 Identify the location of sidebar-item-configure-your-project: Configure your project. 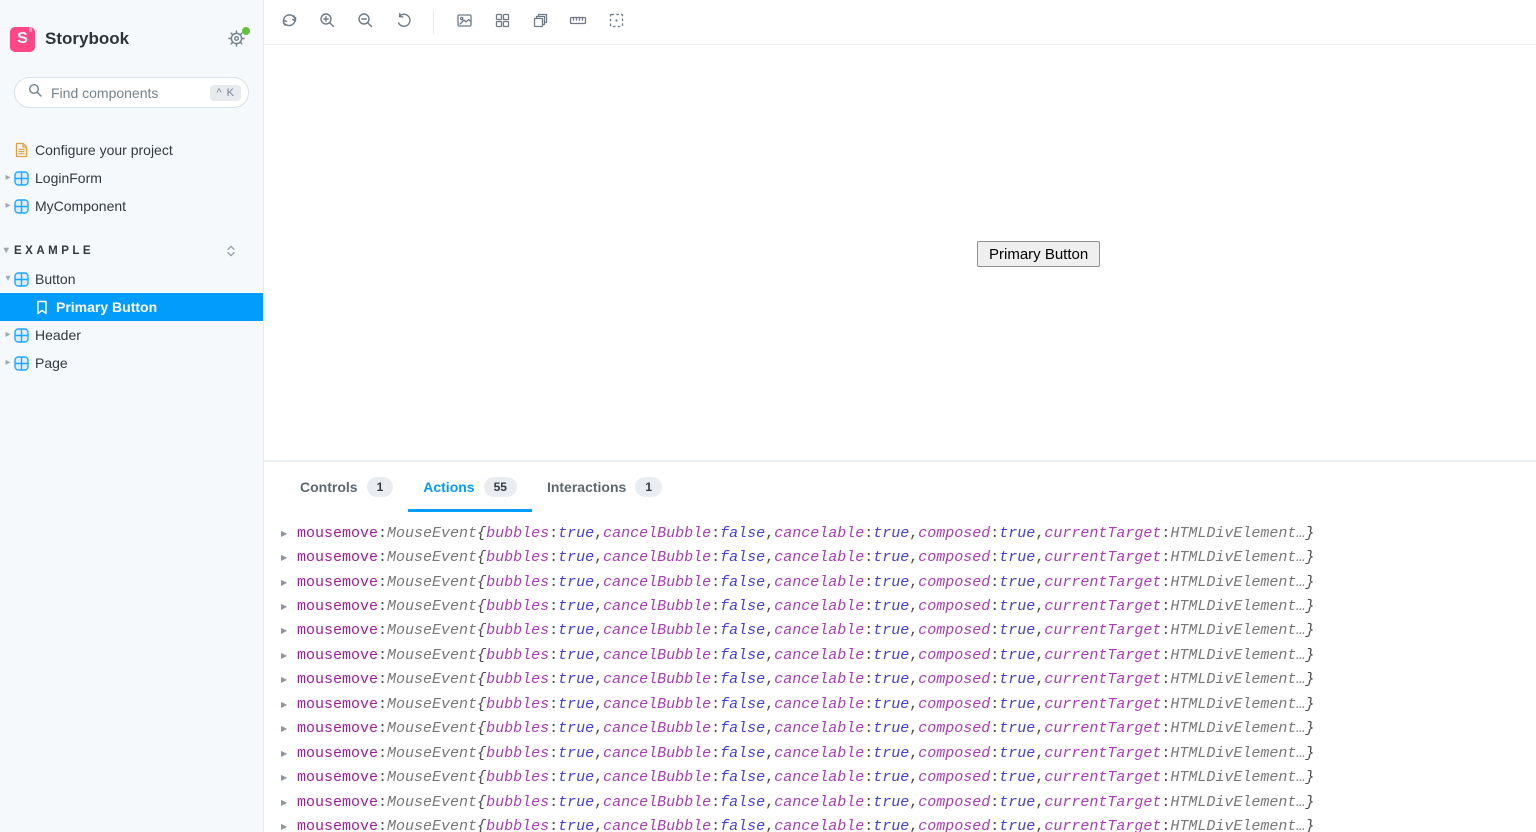
(131, 150).